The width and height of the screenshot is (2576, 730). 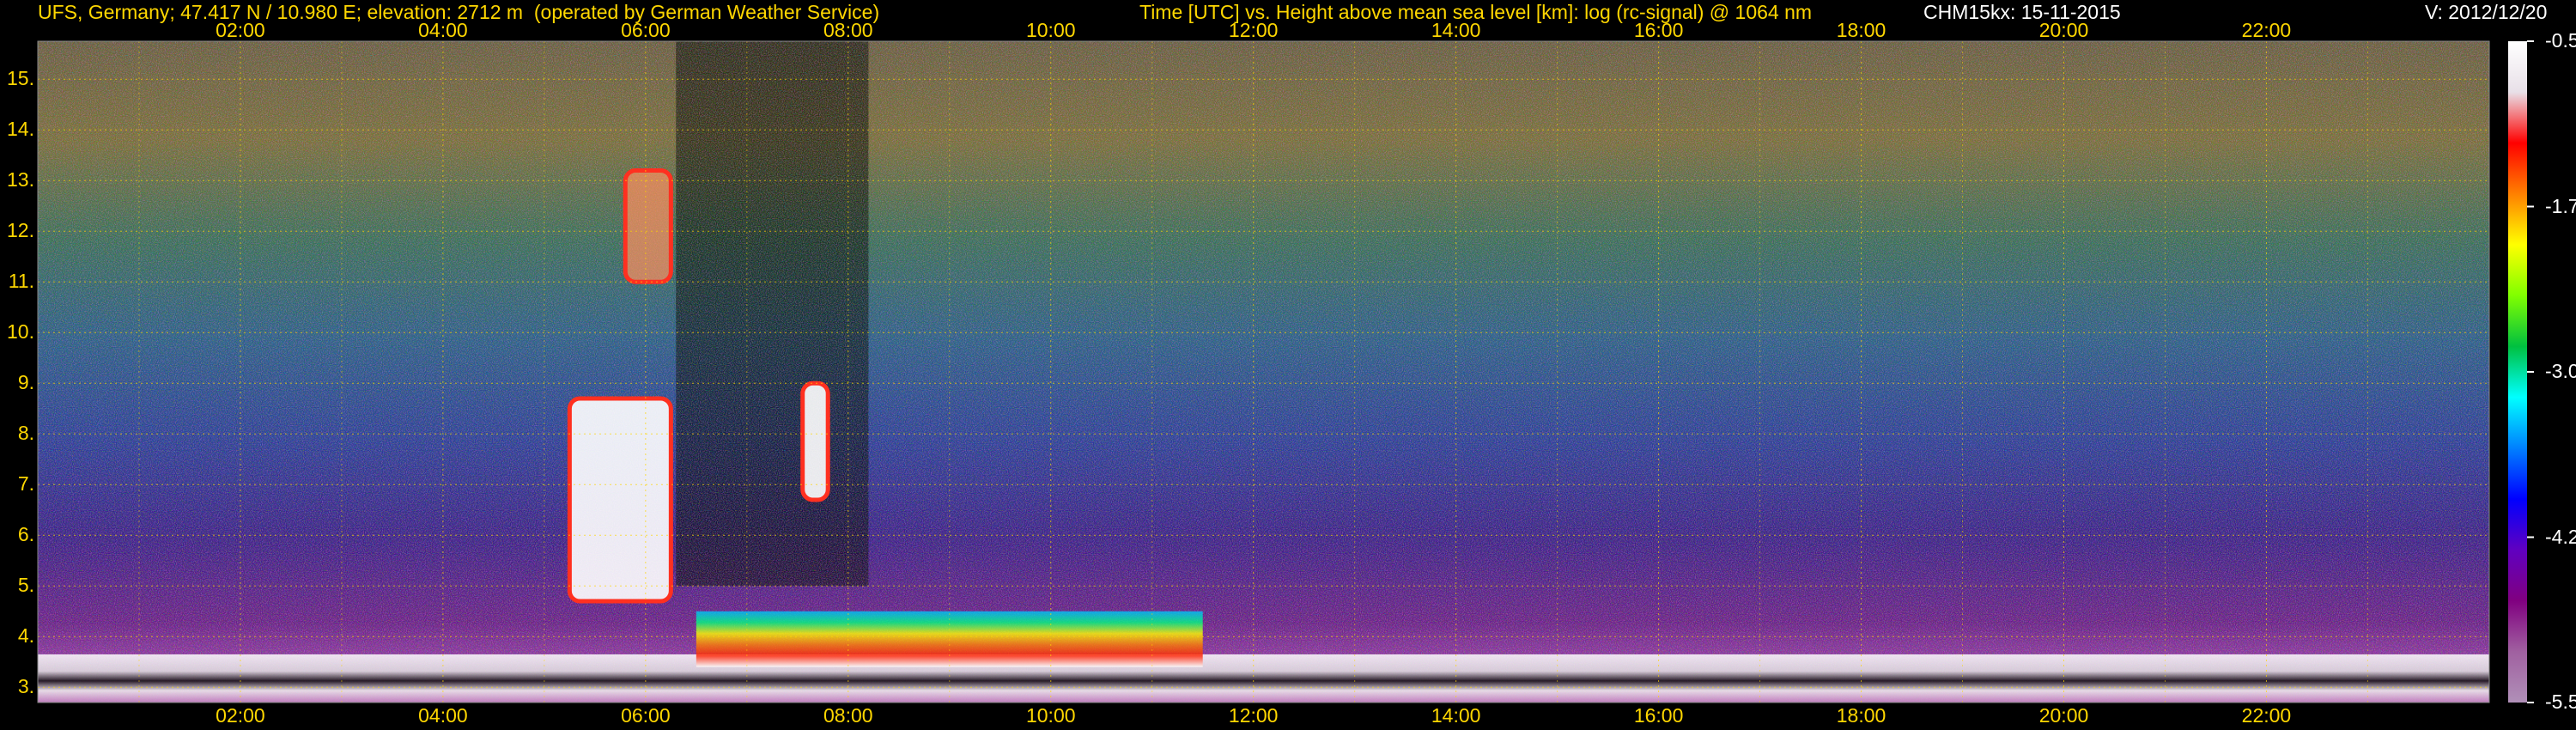 What do you see at coordinates (21, 332) in the screenshot?
I see `y-tick-7: 10.` at bounding box center [21, 332].